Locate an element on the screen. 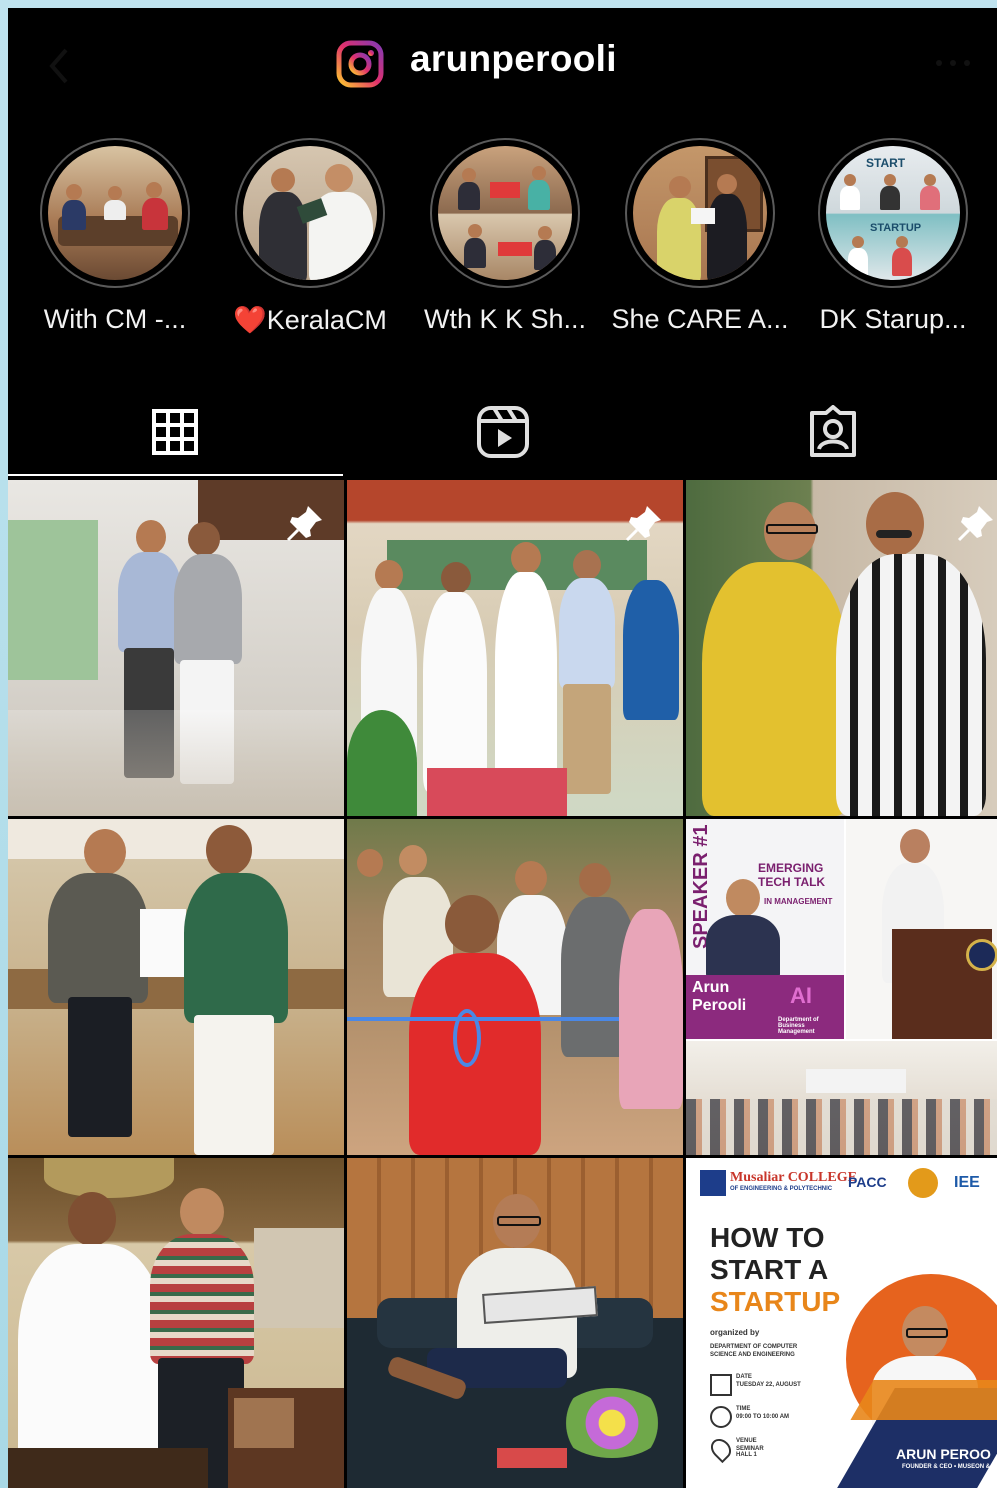 The width and height of the screenshot is (997, 1488). poster-title-2: START A is located at coordinates (769, 1269).